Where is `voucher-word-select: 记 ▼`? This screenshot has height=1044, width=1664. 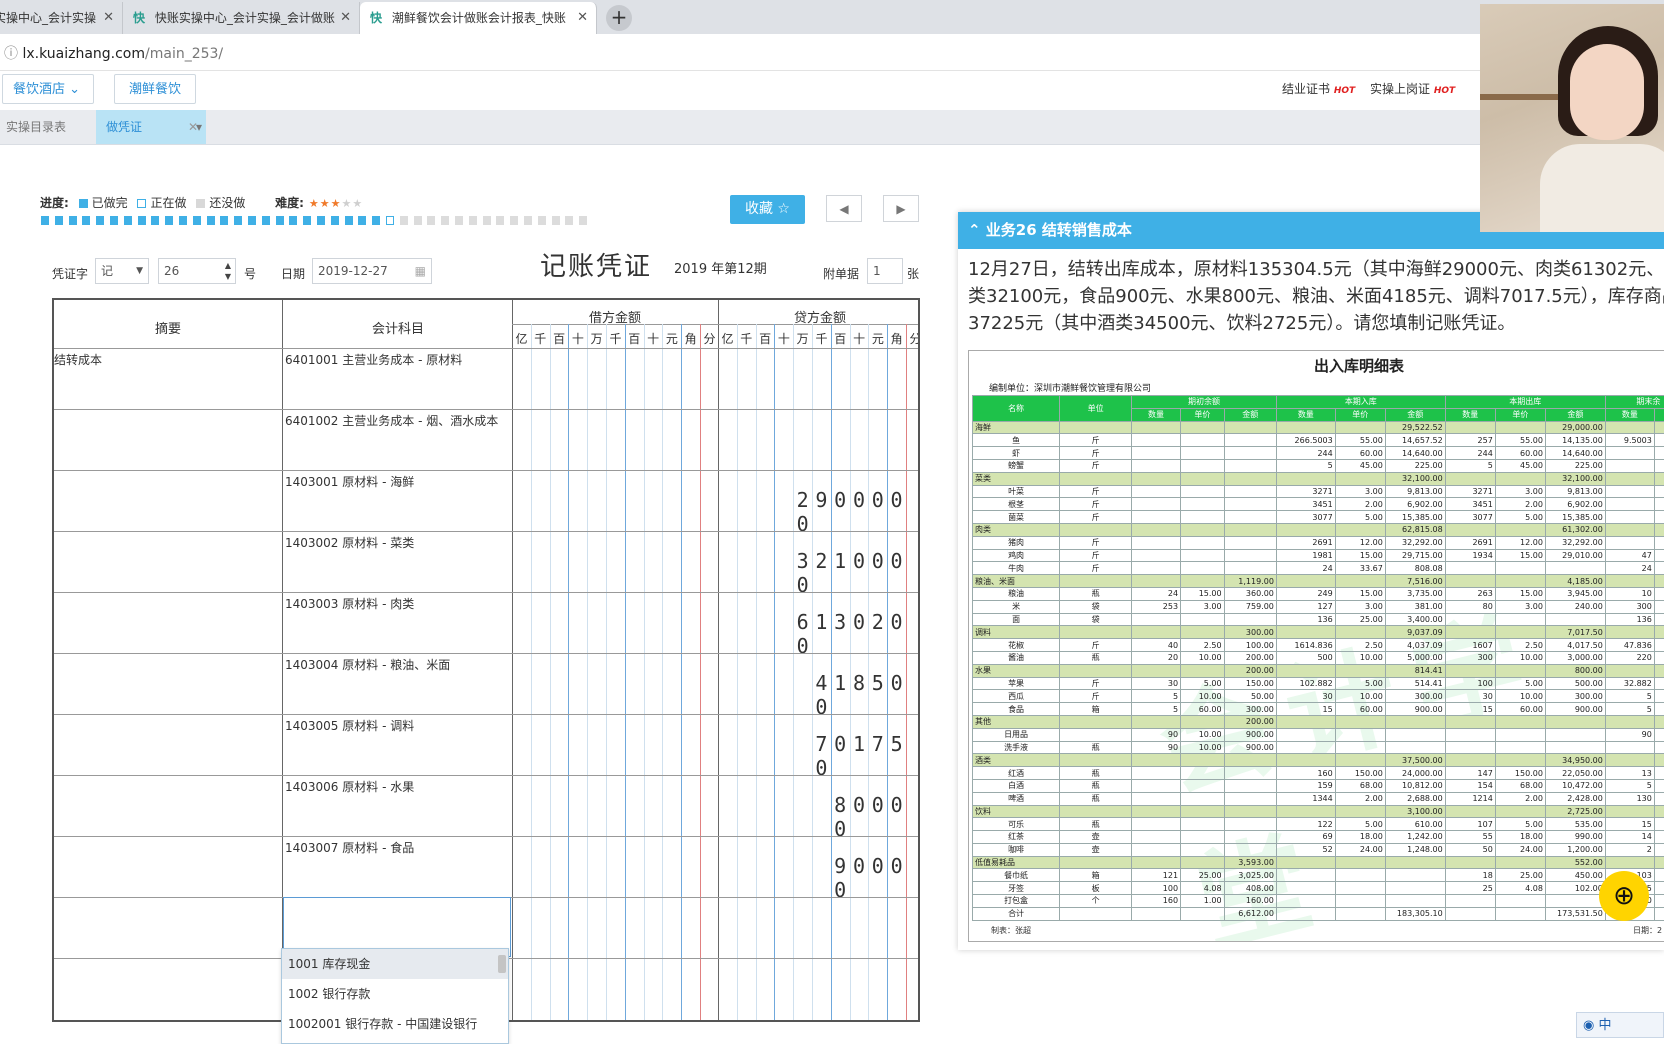
voucher-word-select: 记 ▼ is located at coordinates (122, 271).